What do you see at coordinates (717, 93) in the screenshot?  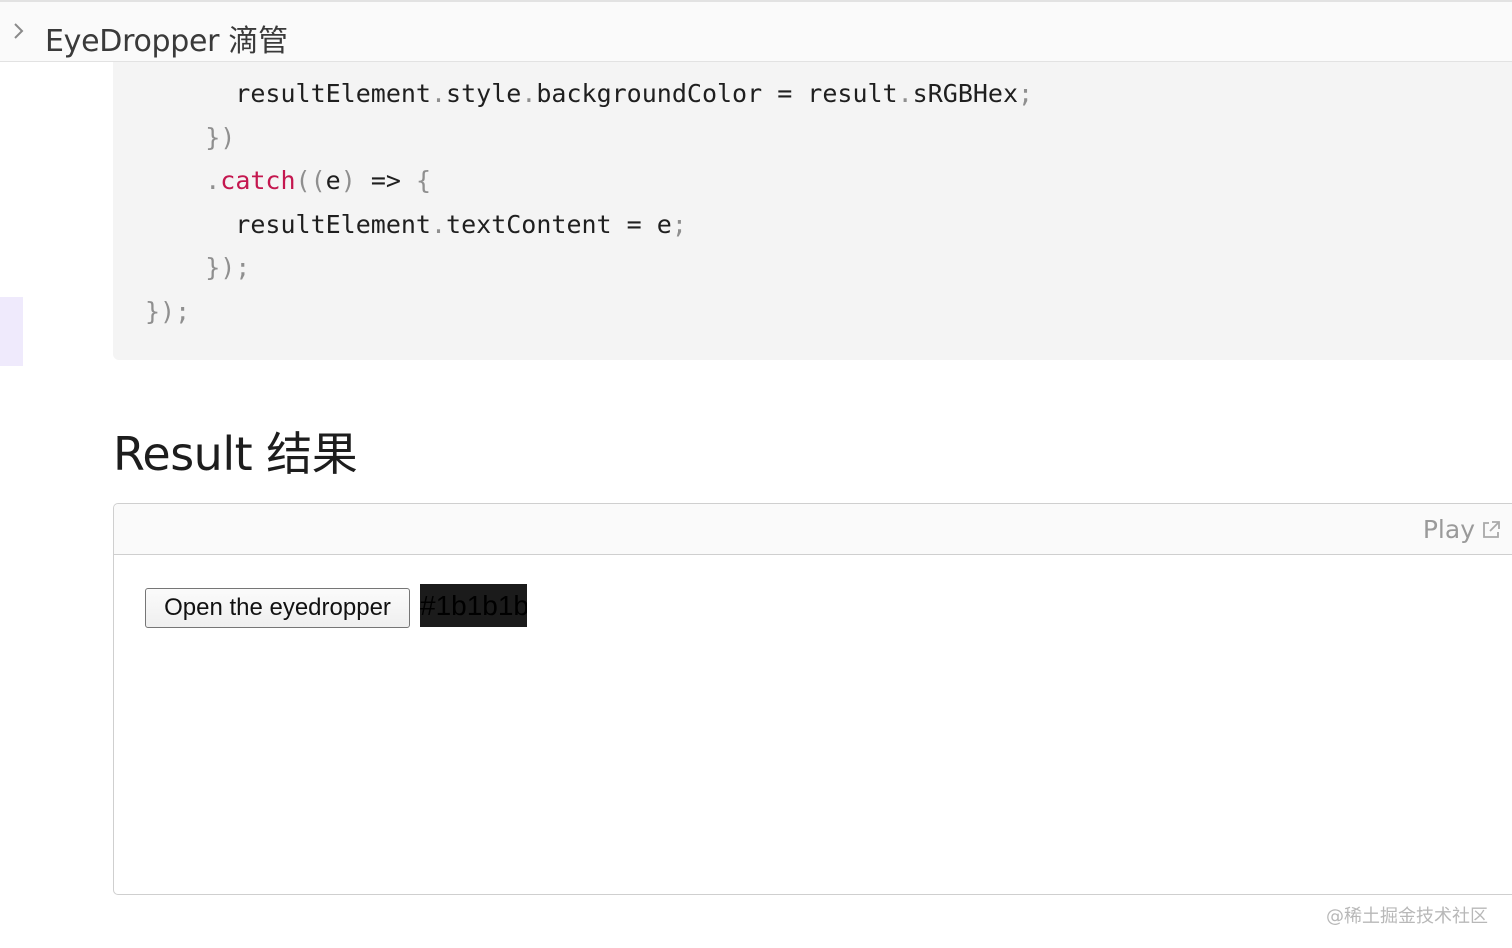 I see `code-token: backgroundColor = result` at bounding box center [717, 93].